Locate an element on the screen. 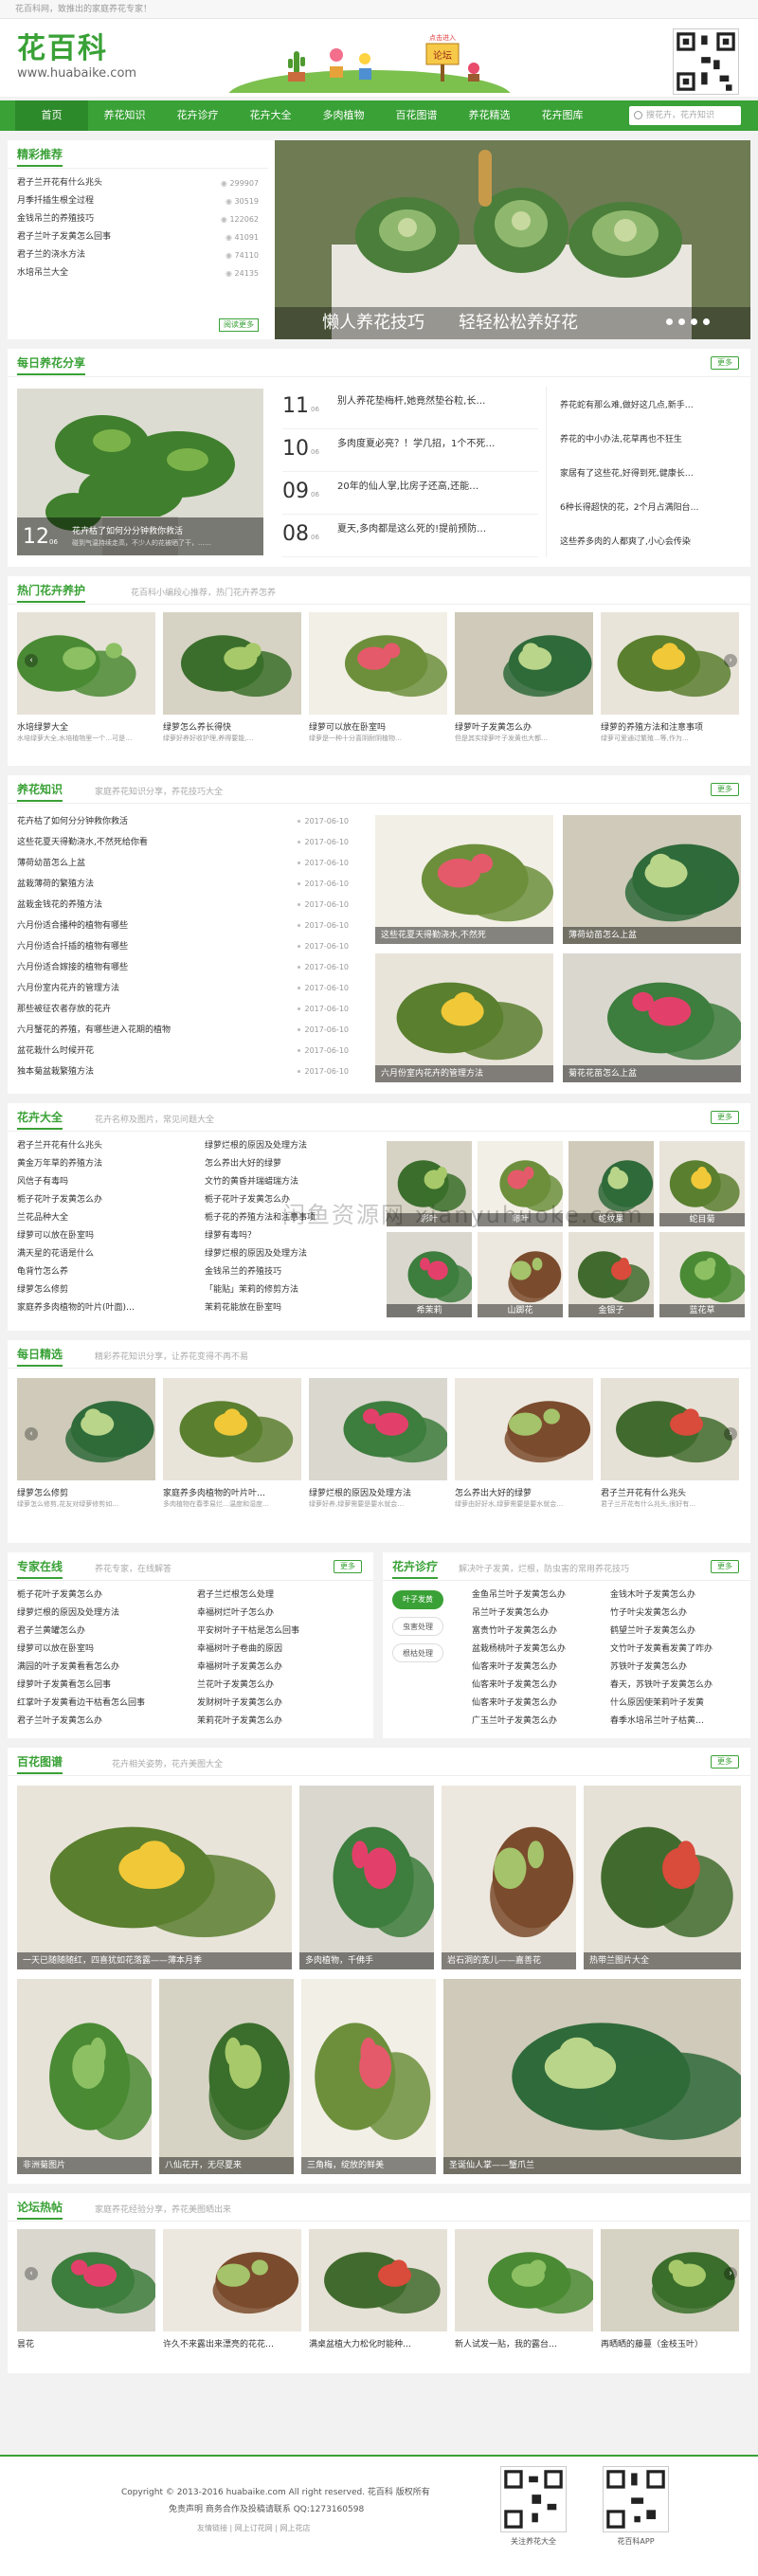 This screenshot has height=2576, width=758. knowledge-item: 那些被征农者存放的花卉 2017-06-10 is located at coordinates (187, 1009).